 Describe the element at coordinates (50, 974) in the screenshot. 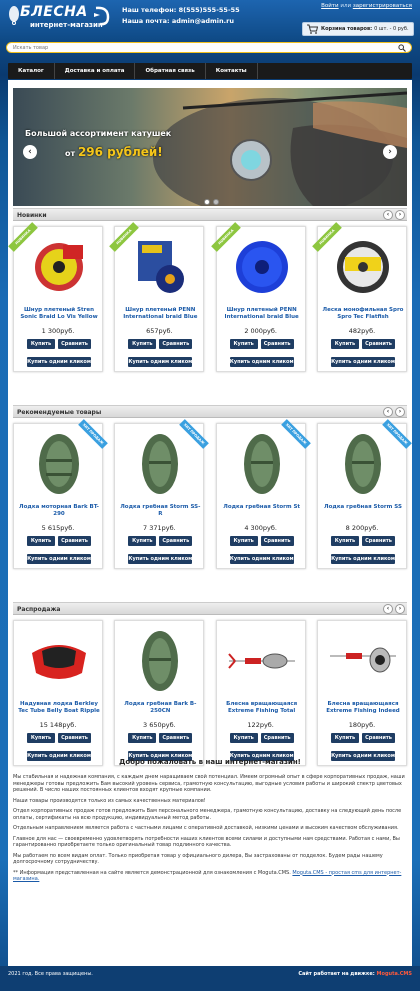

I see `copyright-text: 2021 год. Все права защищены.` at that location.